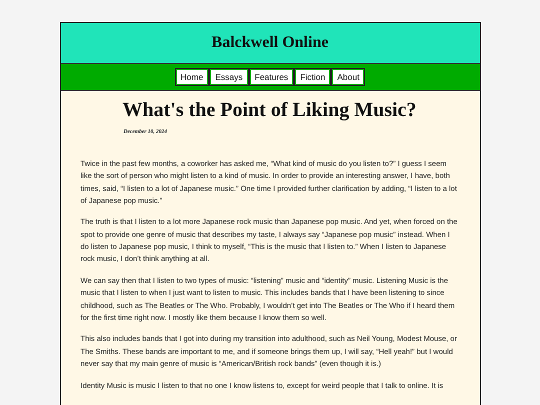 This screenshot has width=540, height=405. I want to click on nav-link: Essays, so click(229, 77).